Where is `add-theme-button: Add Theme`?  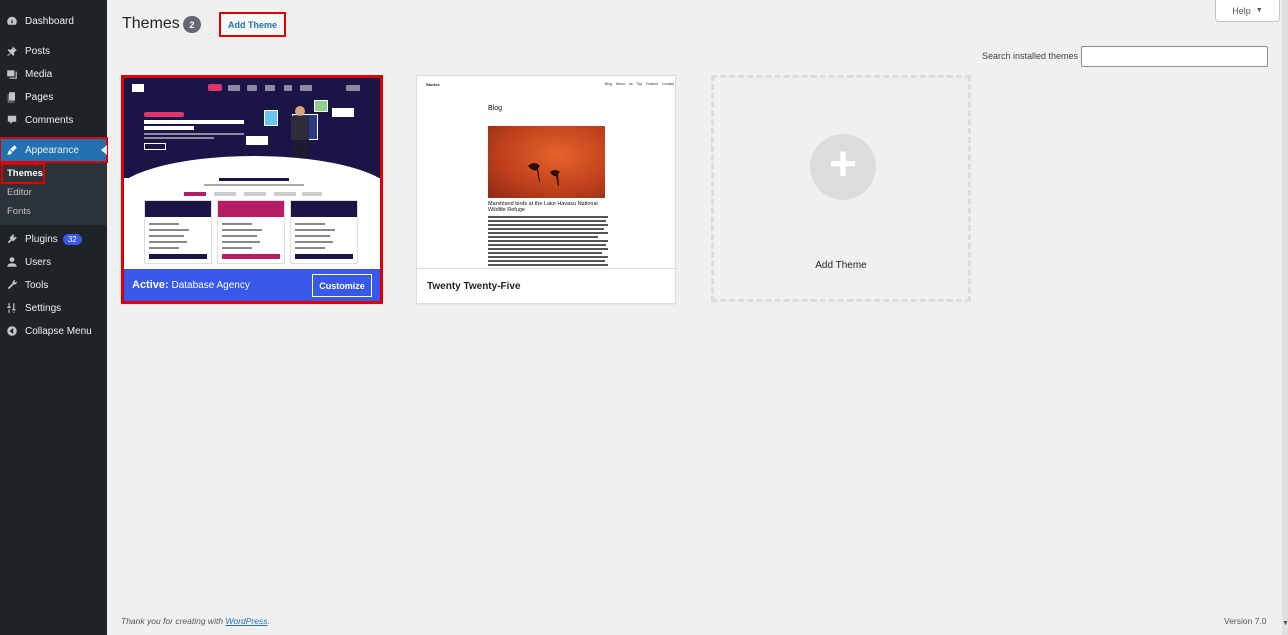
add-theme-button: Add Theme is located at coordinates (252, 24).